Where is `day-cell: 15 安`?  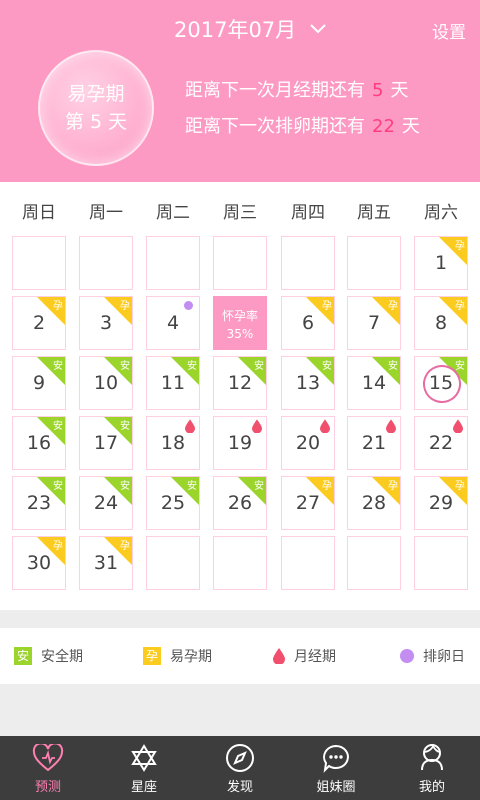
day-cell: 15 安 is located at coordinates (441, 383).